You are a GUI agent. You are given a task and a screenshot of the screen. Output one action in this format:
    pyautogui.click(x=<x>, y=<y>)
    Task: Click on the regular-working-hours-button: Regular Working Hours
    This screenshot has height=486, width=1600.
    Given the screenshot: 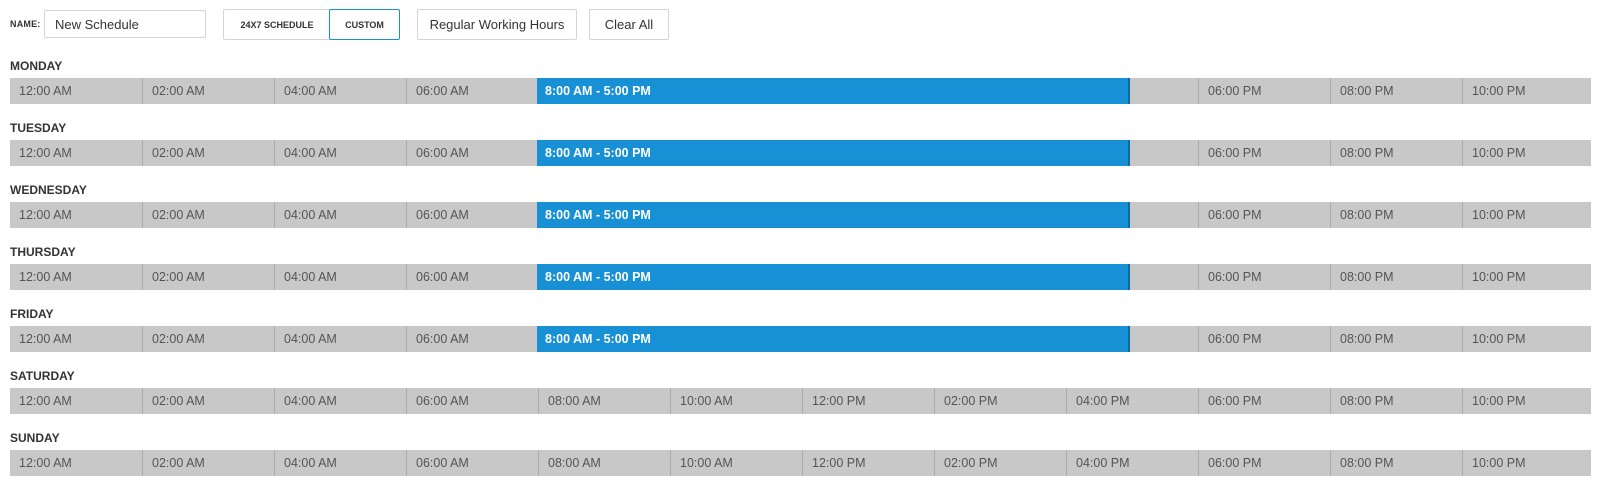 What is the action you would take?
    pyautogui.click(x=497, y=24)
    